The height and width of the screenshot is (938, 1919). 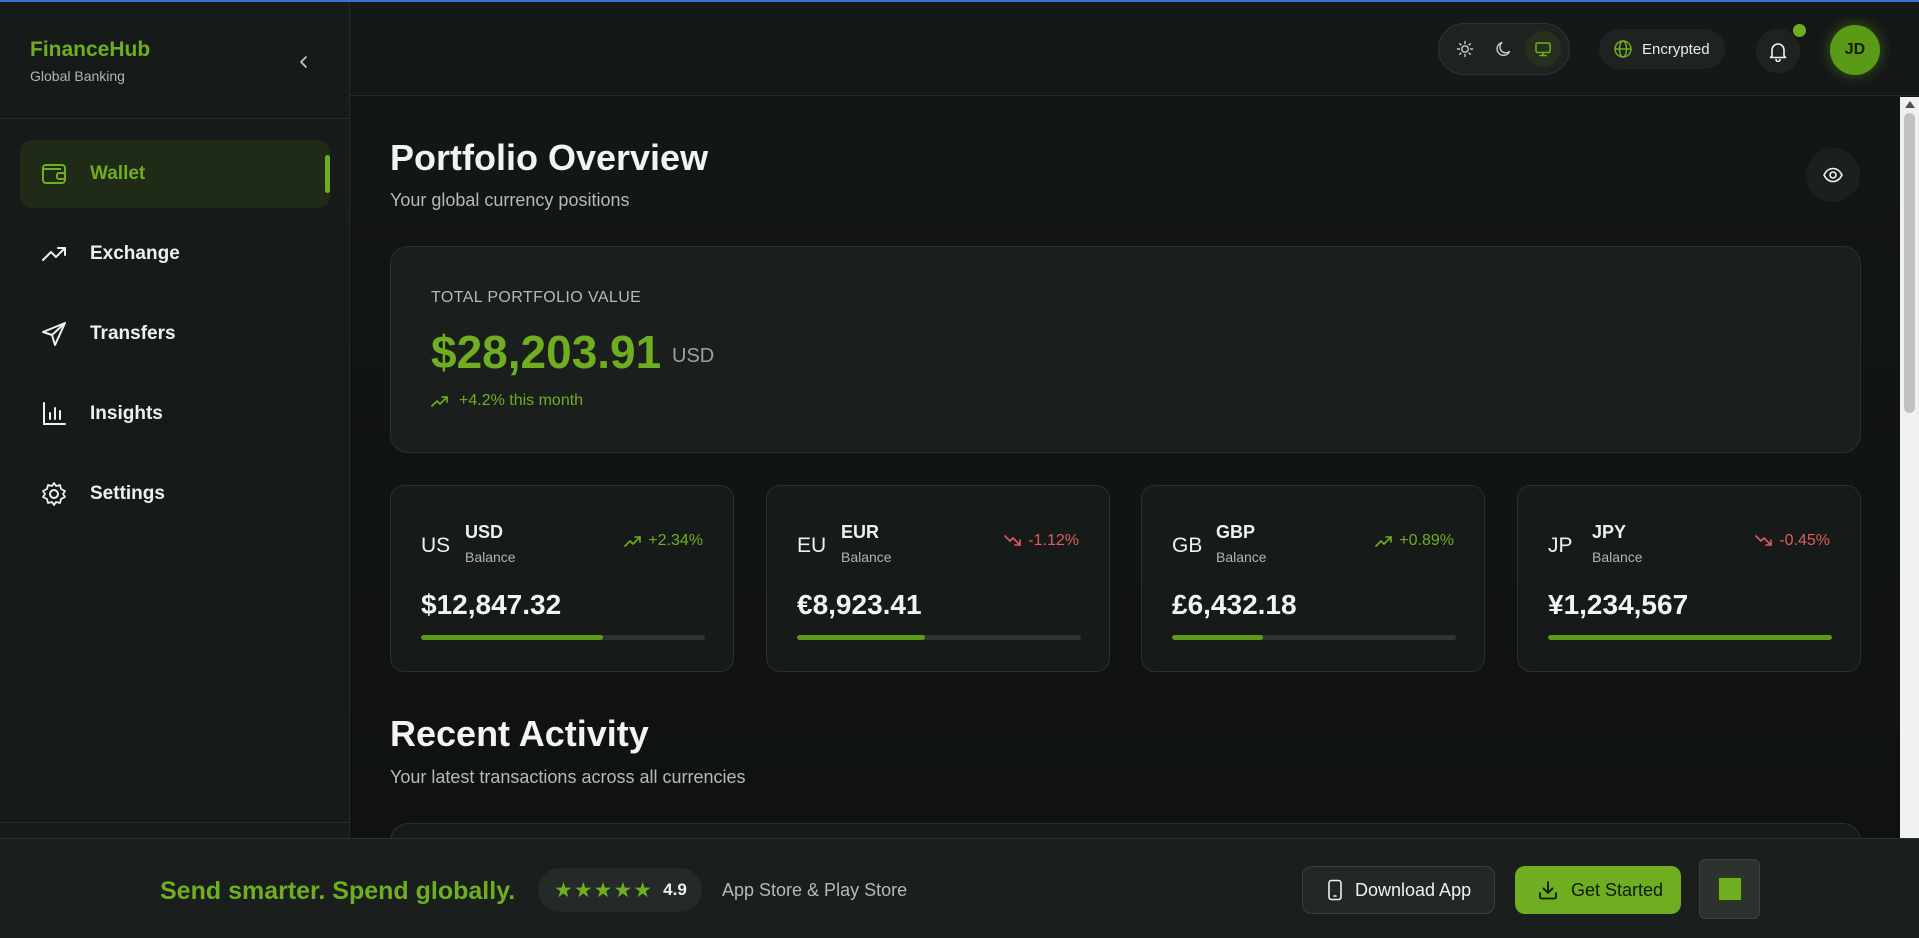 I want to click on currency-card-usd: US USD Balance +2.34% $12,847.32, so click(x=562, y=578).